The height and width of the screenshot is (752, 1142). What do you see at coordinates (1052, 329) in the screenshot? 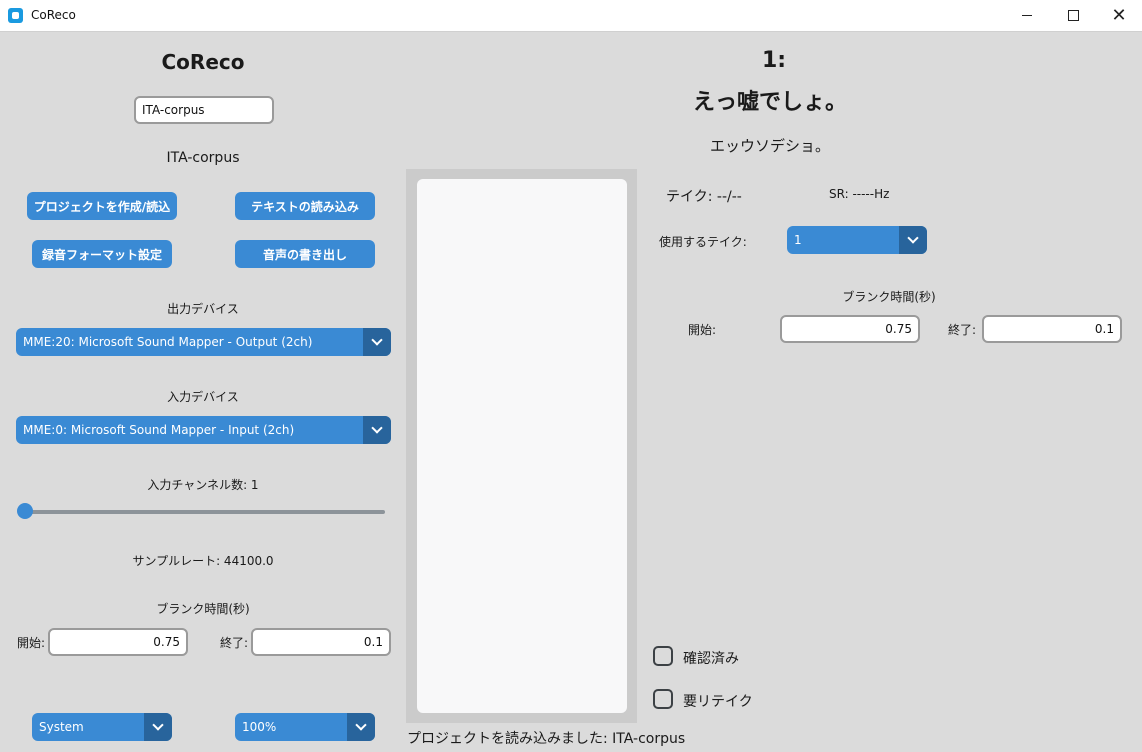
I see `right-blank-end-input: 0.1` at bounding box center [1052, 329].